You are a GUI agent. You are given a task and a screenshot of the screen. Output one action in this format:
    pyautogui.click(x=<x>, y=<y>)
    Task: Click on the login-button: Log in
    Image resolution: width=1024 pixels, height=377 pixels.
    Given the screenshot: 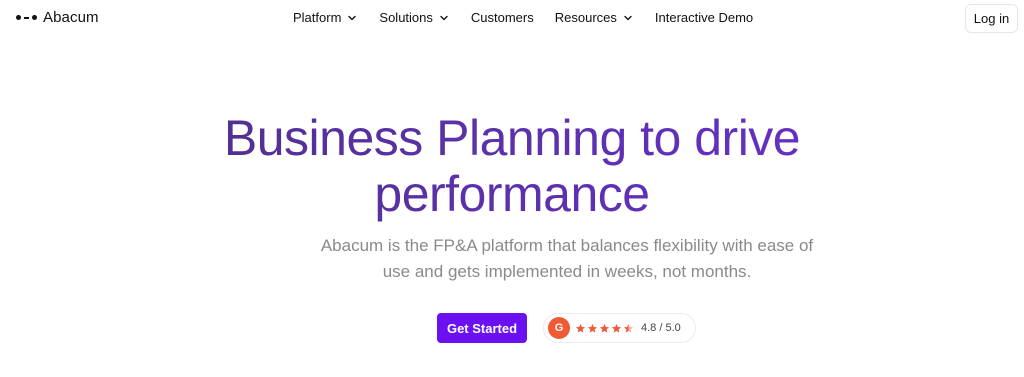 What is the action you would take?
    pyautogui.click(x=991, y=18)
    